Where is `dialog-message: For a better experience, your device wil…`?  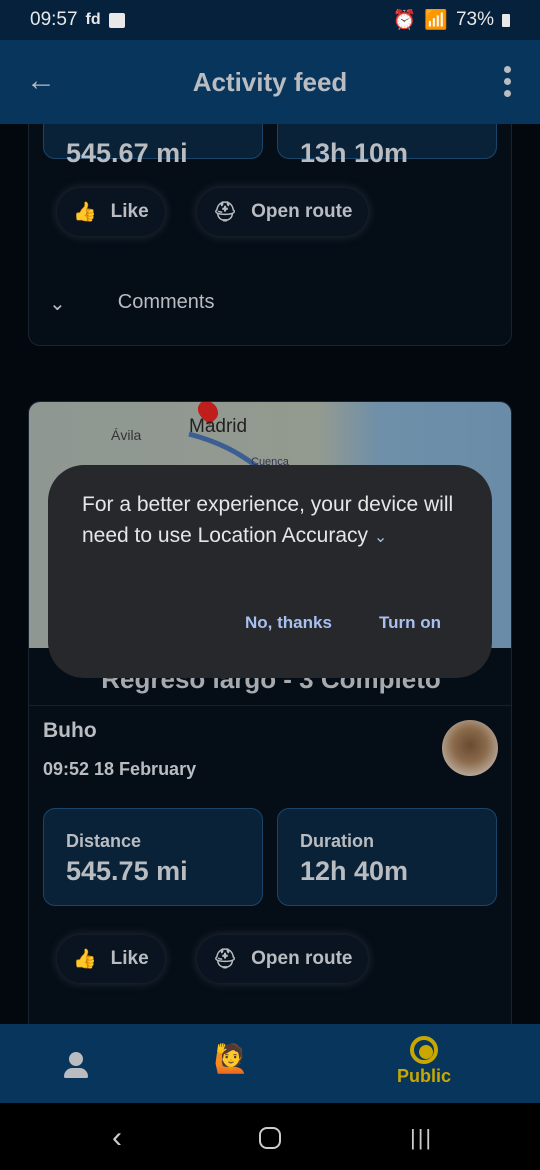 dialog-message: For a better experience, your device wil… is located at coordinates (268, 520).